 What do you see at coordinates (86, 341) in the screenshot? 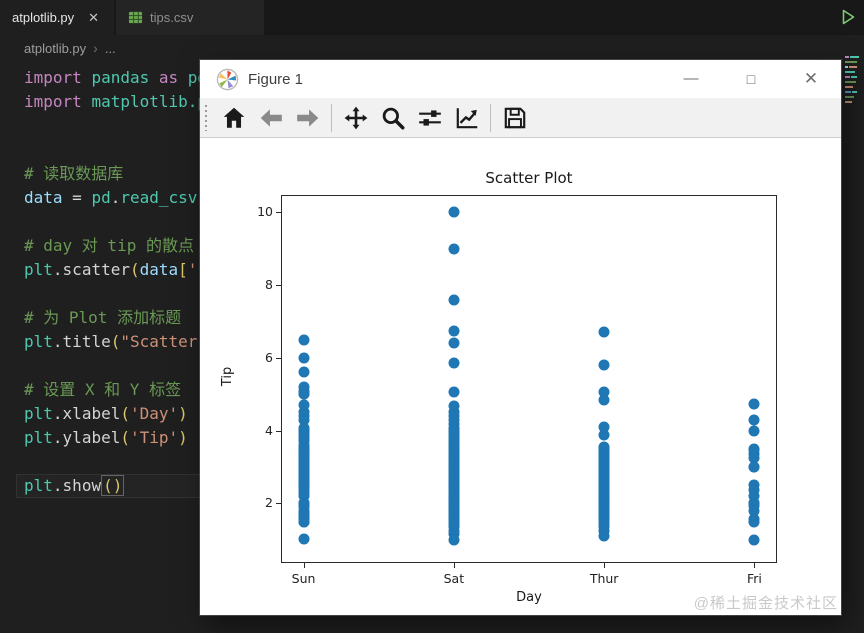
I see `code-token: title` at bounding box center [86, 341].